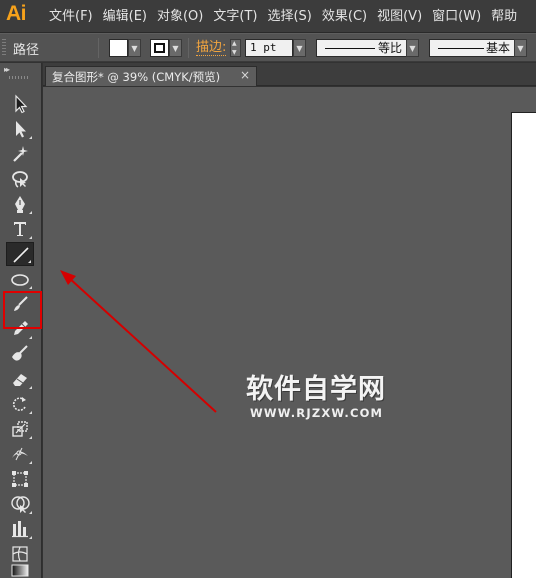 This screenshot has width=536, height=578. I want to click on watermark: 软件自学网 WWW.RJZXW.COM, so click(316, 397).